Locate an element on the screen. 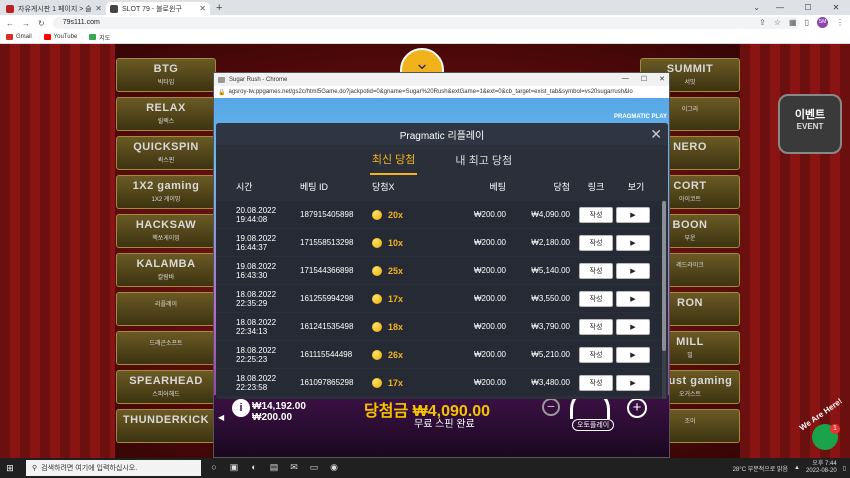  edge-icon: ◐ is located at coordinates (254, 468).